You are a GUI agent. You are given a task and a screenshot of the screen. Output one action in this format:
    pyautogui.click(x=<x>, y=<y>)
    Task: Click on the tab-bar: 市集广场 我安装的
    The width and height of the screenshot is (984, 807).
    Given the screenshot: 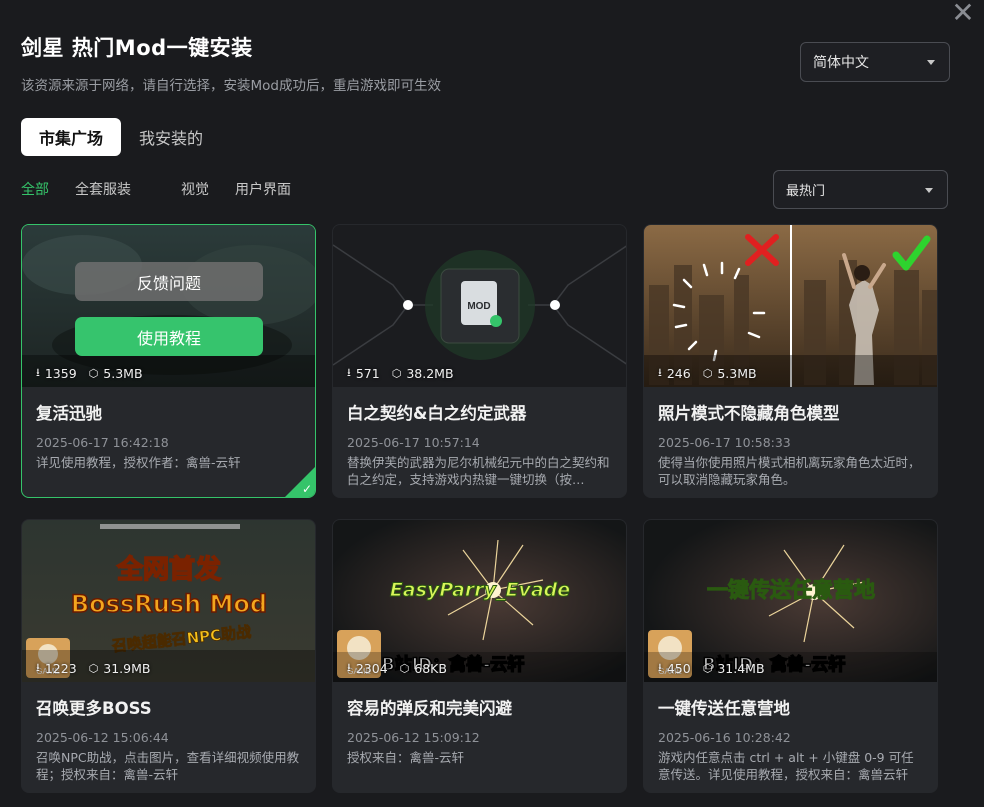 What is the action you would take?
    pyautogui.click(x=121, y=137)
    